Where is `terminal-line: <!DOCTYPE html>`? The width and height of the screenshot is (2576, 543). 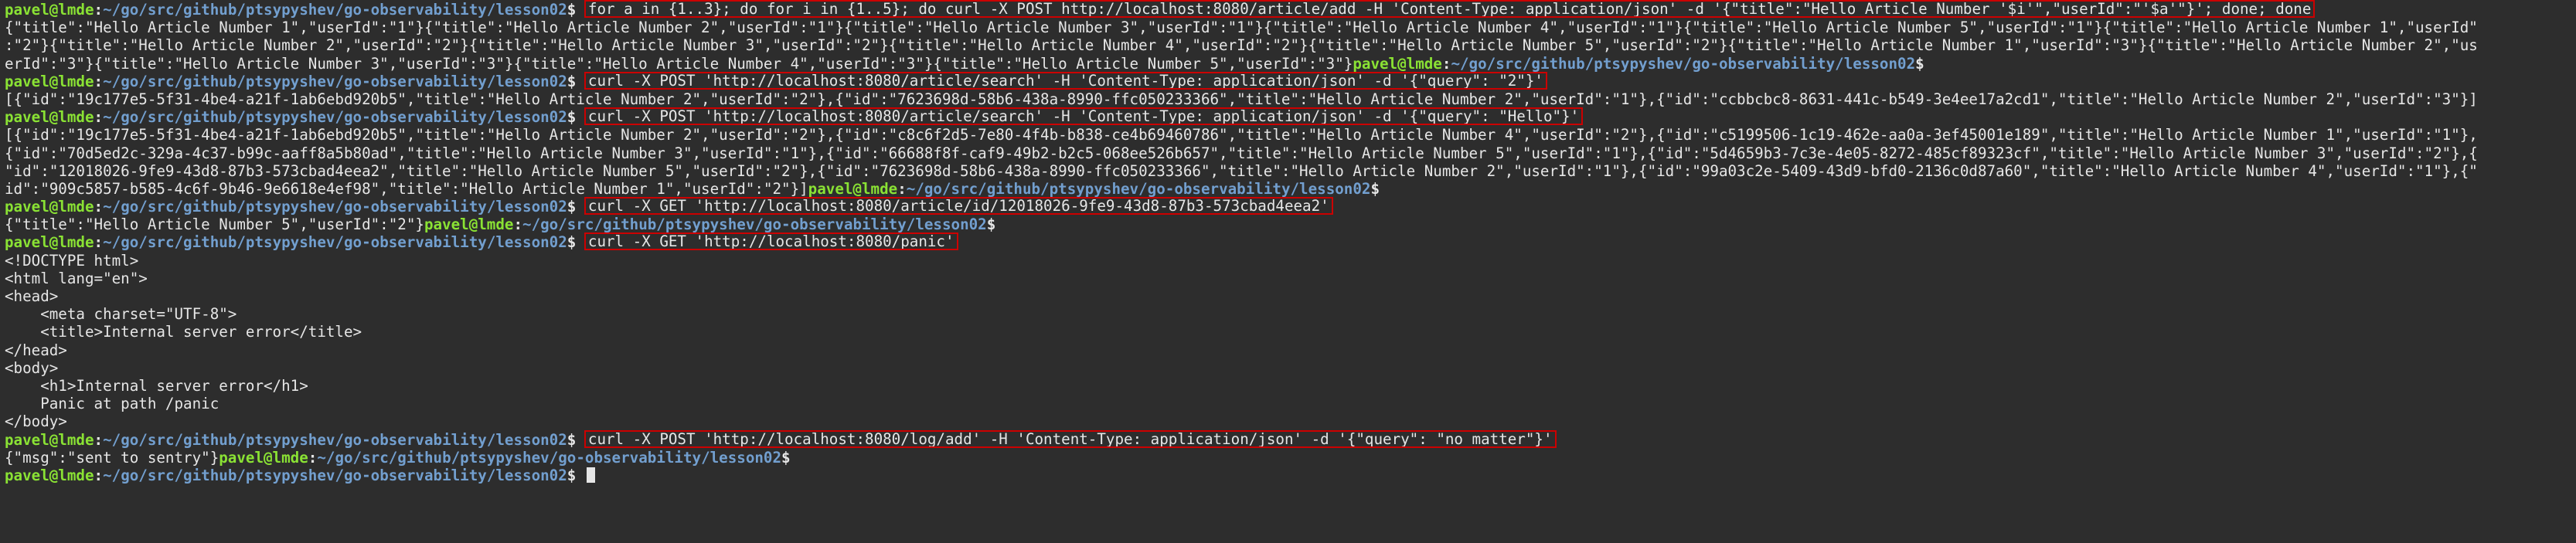 terminal-line: <!DOCTYPE html> is located at coordinates (1290, 261).